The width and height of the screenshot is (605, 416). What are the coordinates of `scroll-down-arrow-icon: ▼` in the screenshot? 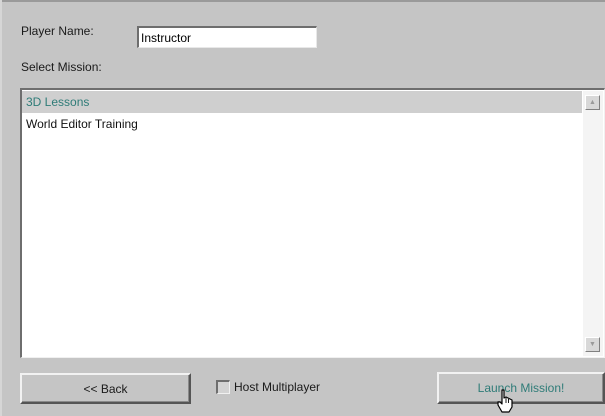 It's located at (592, 344).